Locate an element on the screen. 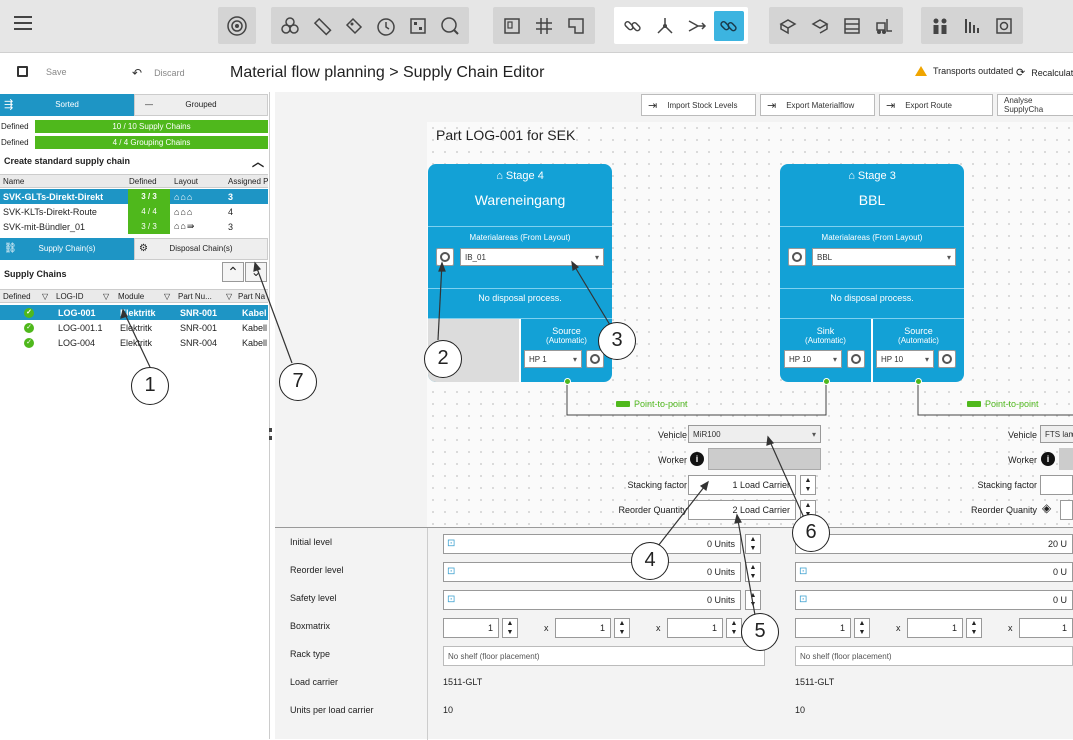 The width and height of the screenshot is (1073, 740). reorder-level-stepper: ▲ ▼ is located at coordinates (753, 572).